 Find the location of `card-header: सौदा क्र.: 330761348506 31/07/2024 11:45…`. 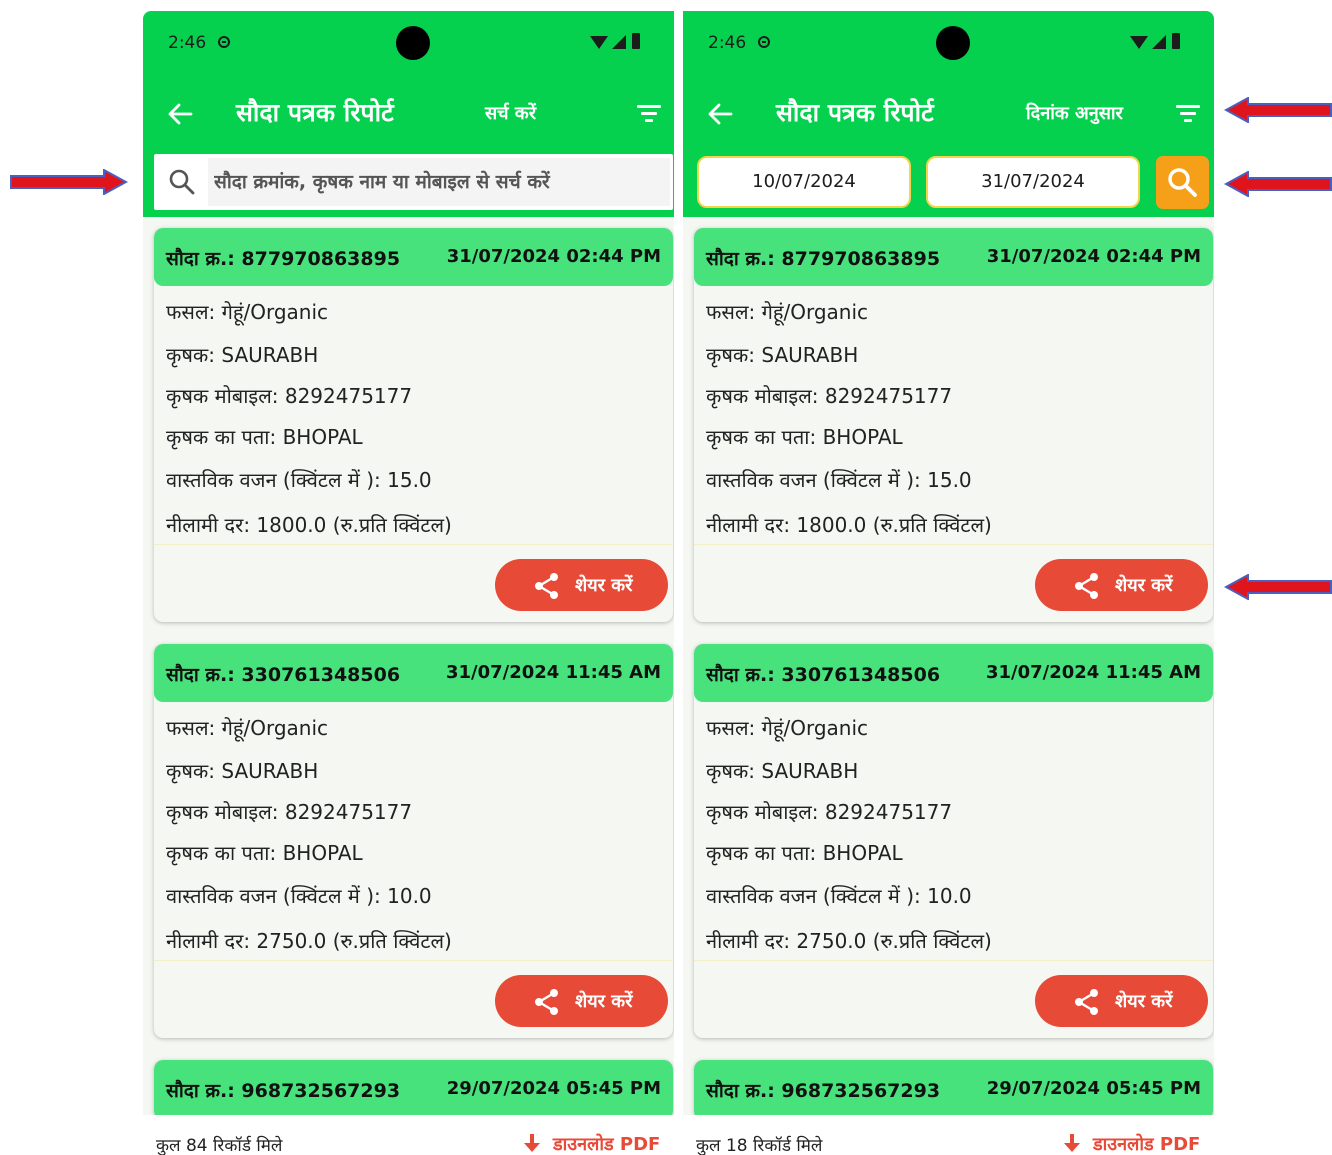

card-header: सौदा क्र.: 330761348506 31/07/2024 11:45… is located at coordinates (953, 673).